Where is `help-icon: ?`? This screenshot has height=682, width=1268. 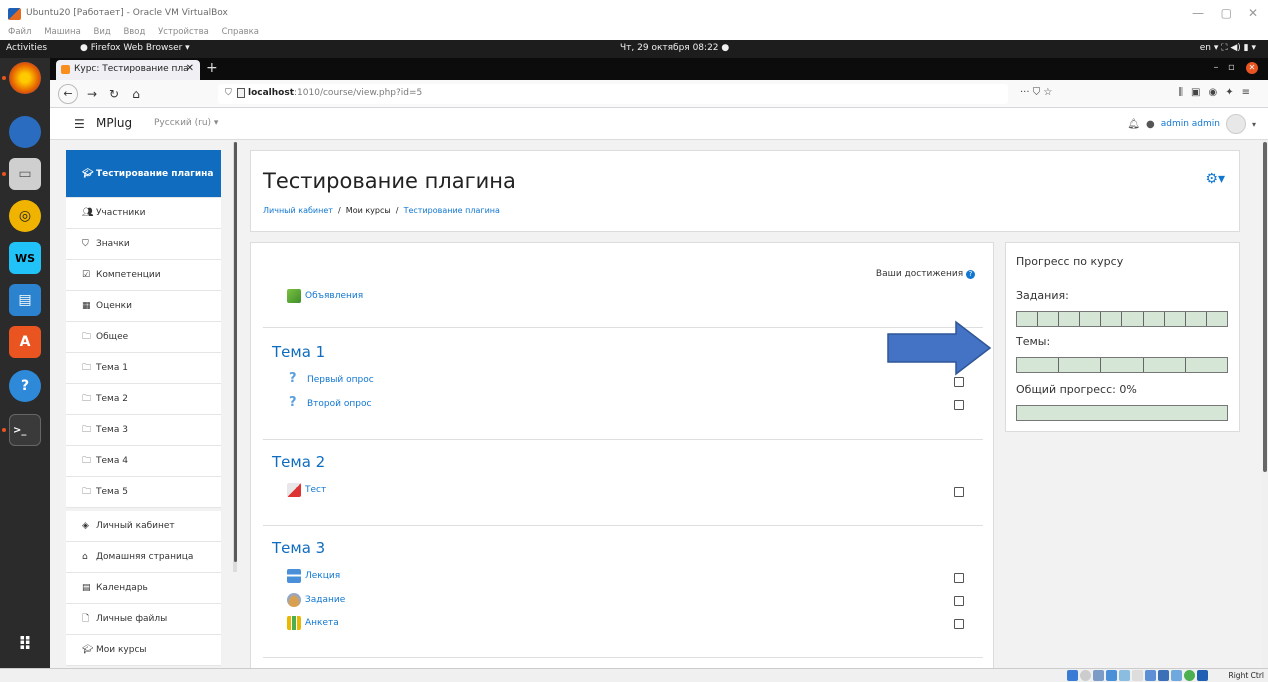 help-icon: ? is located at coordinates (970, 274).